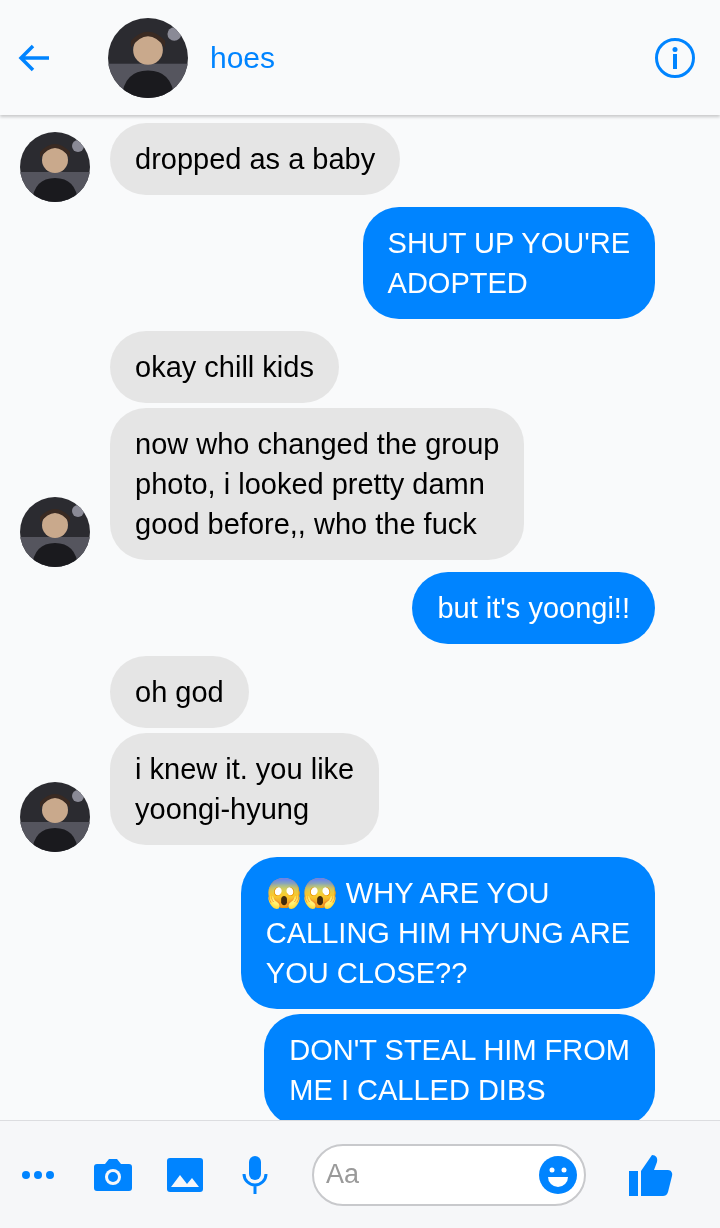 The height and width of the screenshot is (1228, 720). What do you see at coordinates (179, 692) in the screenshot?
I see `message-bubble: oh god` at bounding box center [179, 692].